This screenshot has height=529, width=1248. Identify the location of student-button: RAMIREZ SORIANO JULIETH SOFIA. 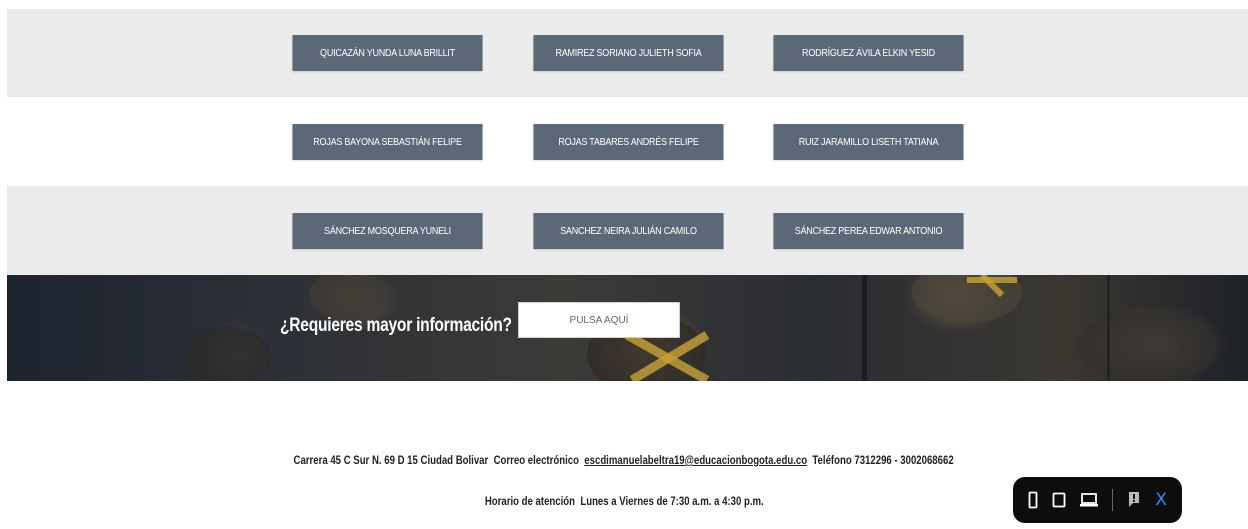
(628, 53).